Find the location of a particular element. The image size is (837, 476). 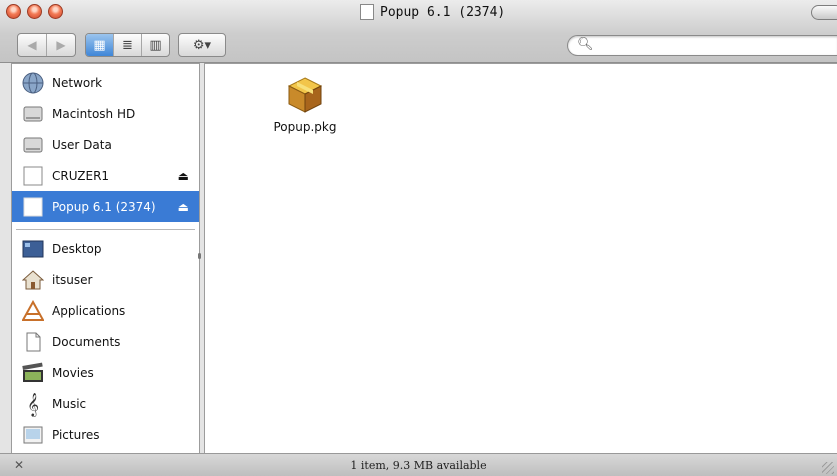

file-item-popup-pkg: Popup.pkg is located at coordinates (305, 104).